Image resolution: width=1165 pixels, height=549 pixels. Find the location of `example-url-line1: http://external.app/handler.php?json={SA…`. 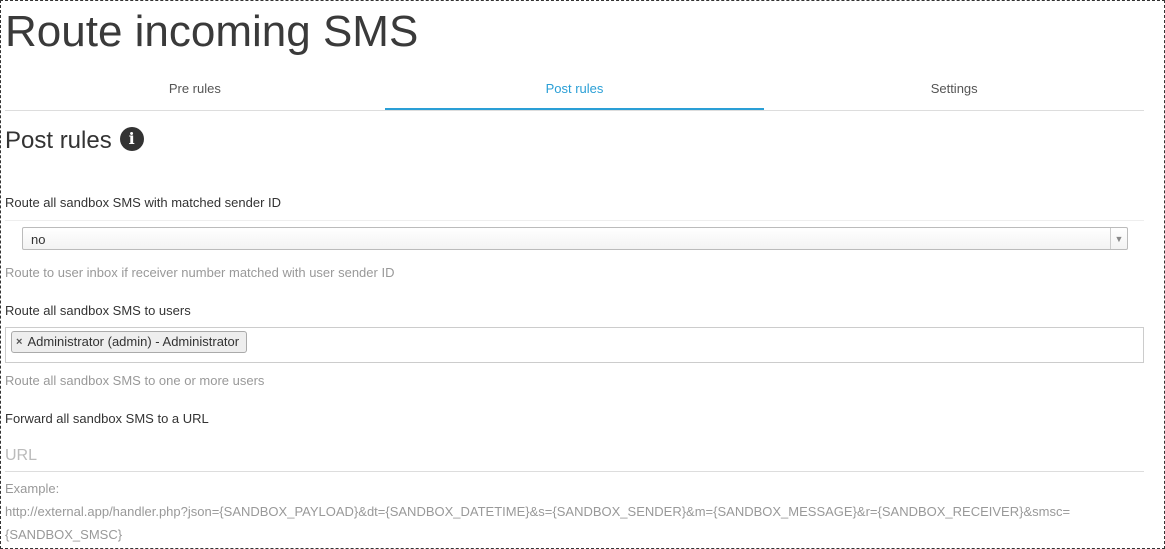

example-url-line1: http://external.app/handler.php?json={SA… is located at coordinates (538, 511).